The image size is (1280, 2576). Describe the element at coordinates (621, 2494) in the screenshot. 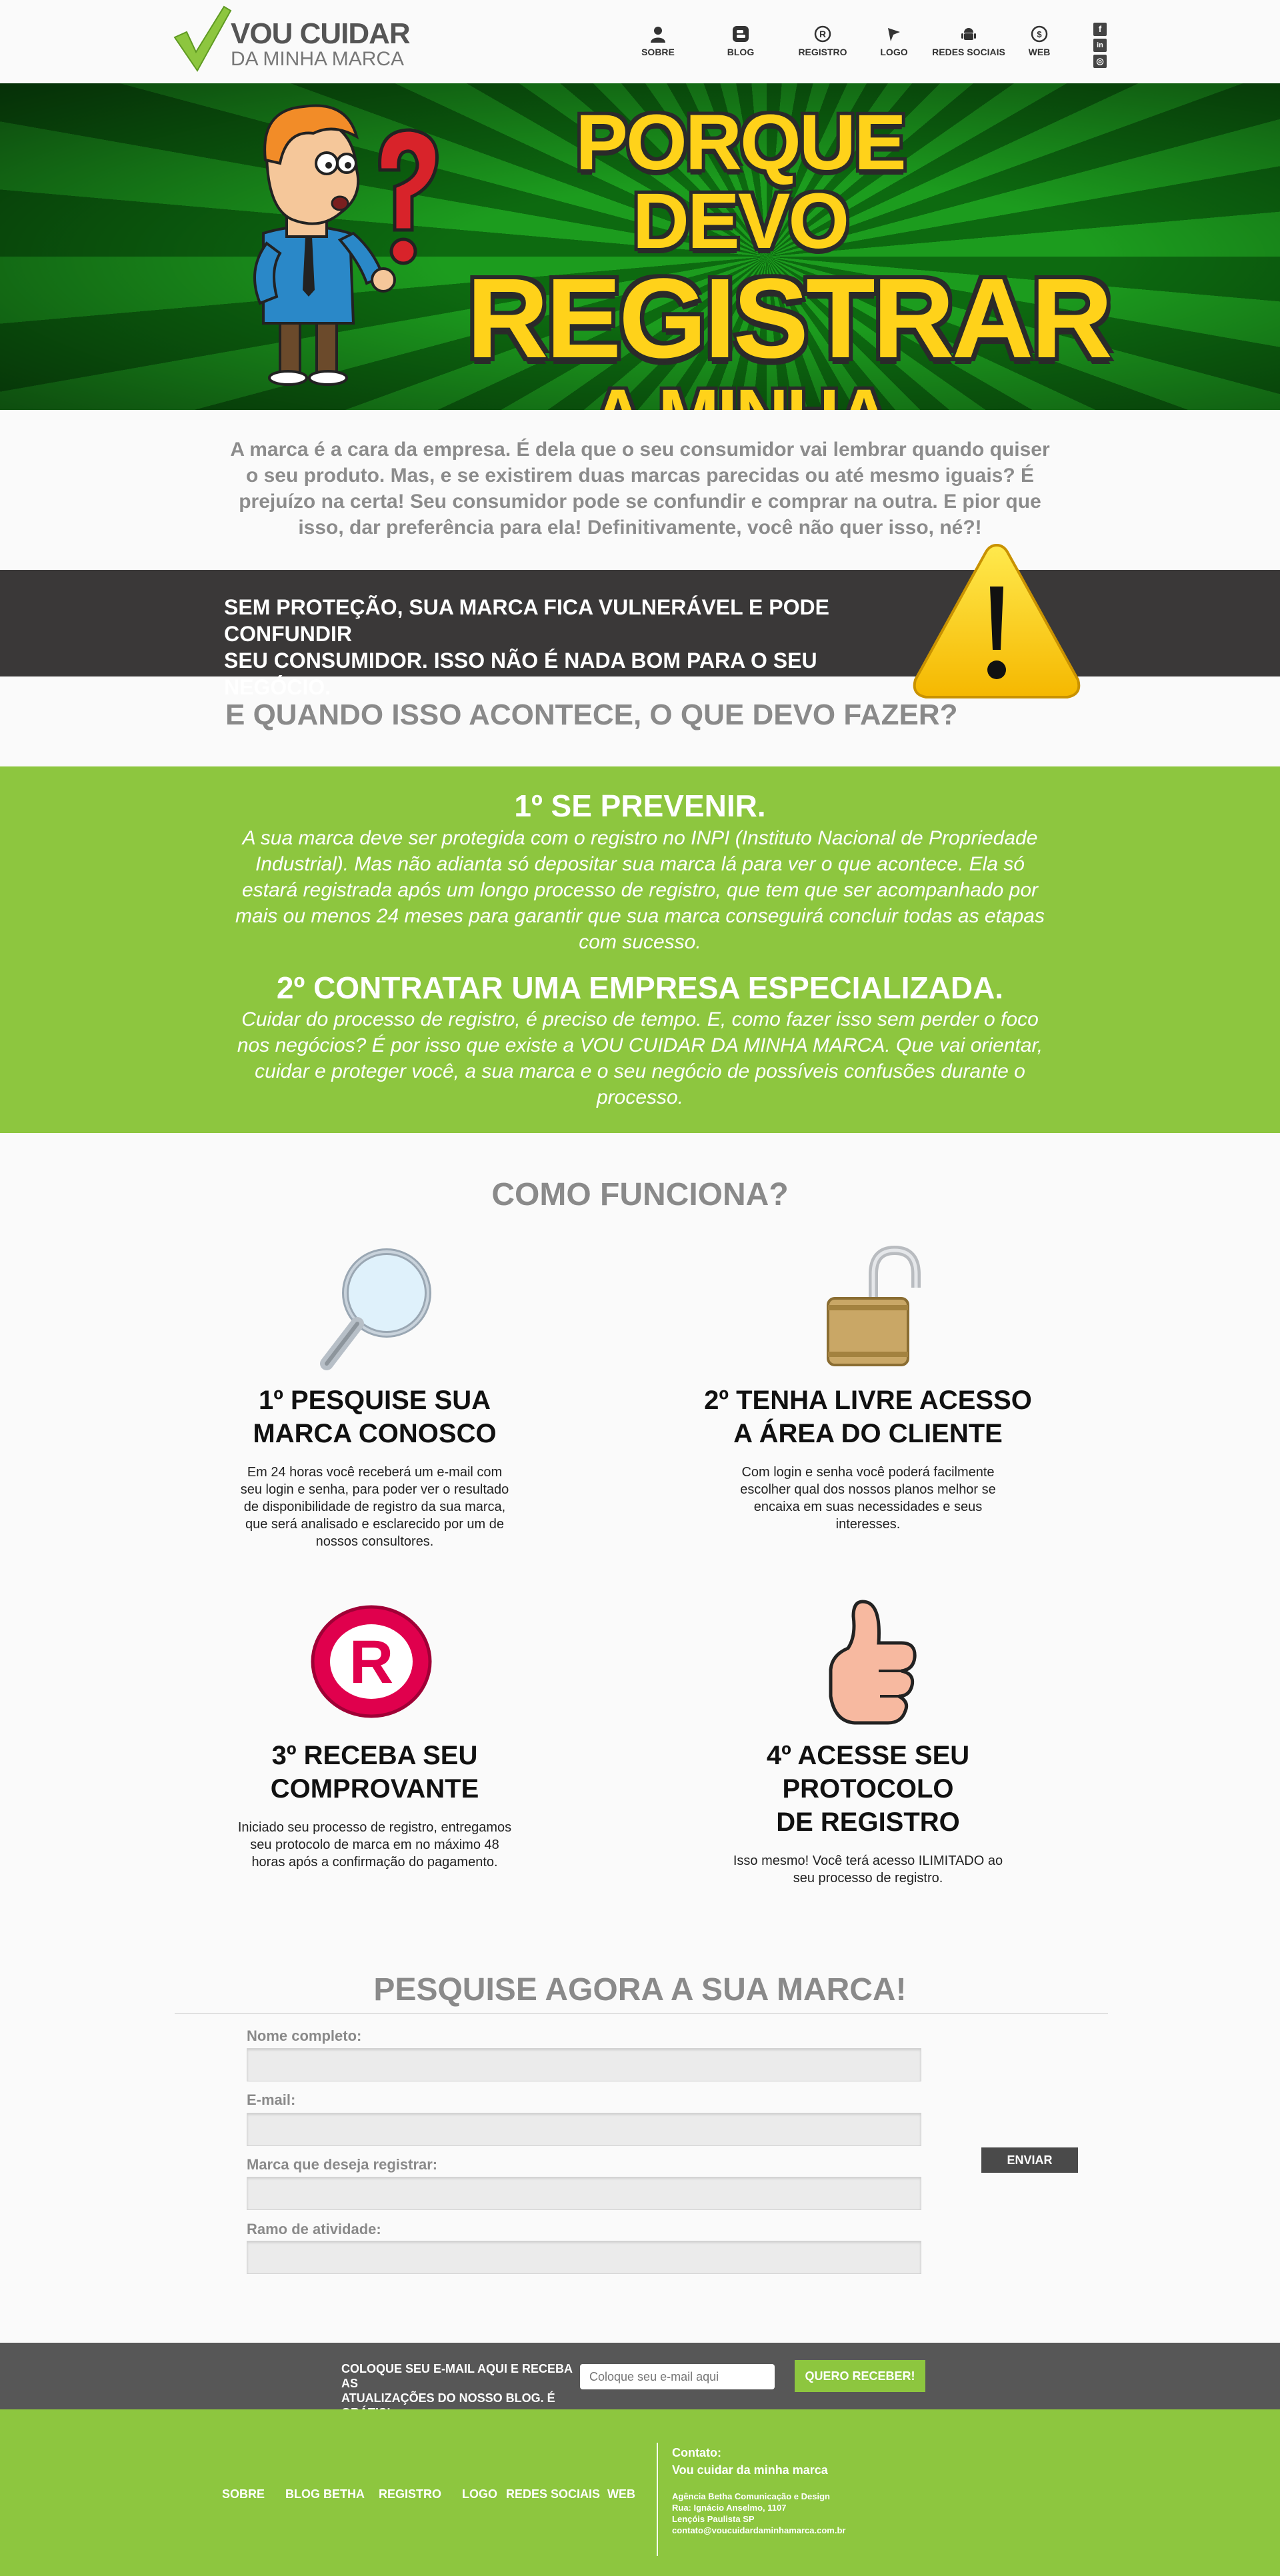

I see `footer-link-web: WEB` at that location.